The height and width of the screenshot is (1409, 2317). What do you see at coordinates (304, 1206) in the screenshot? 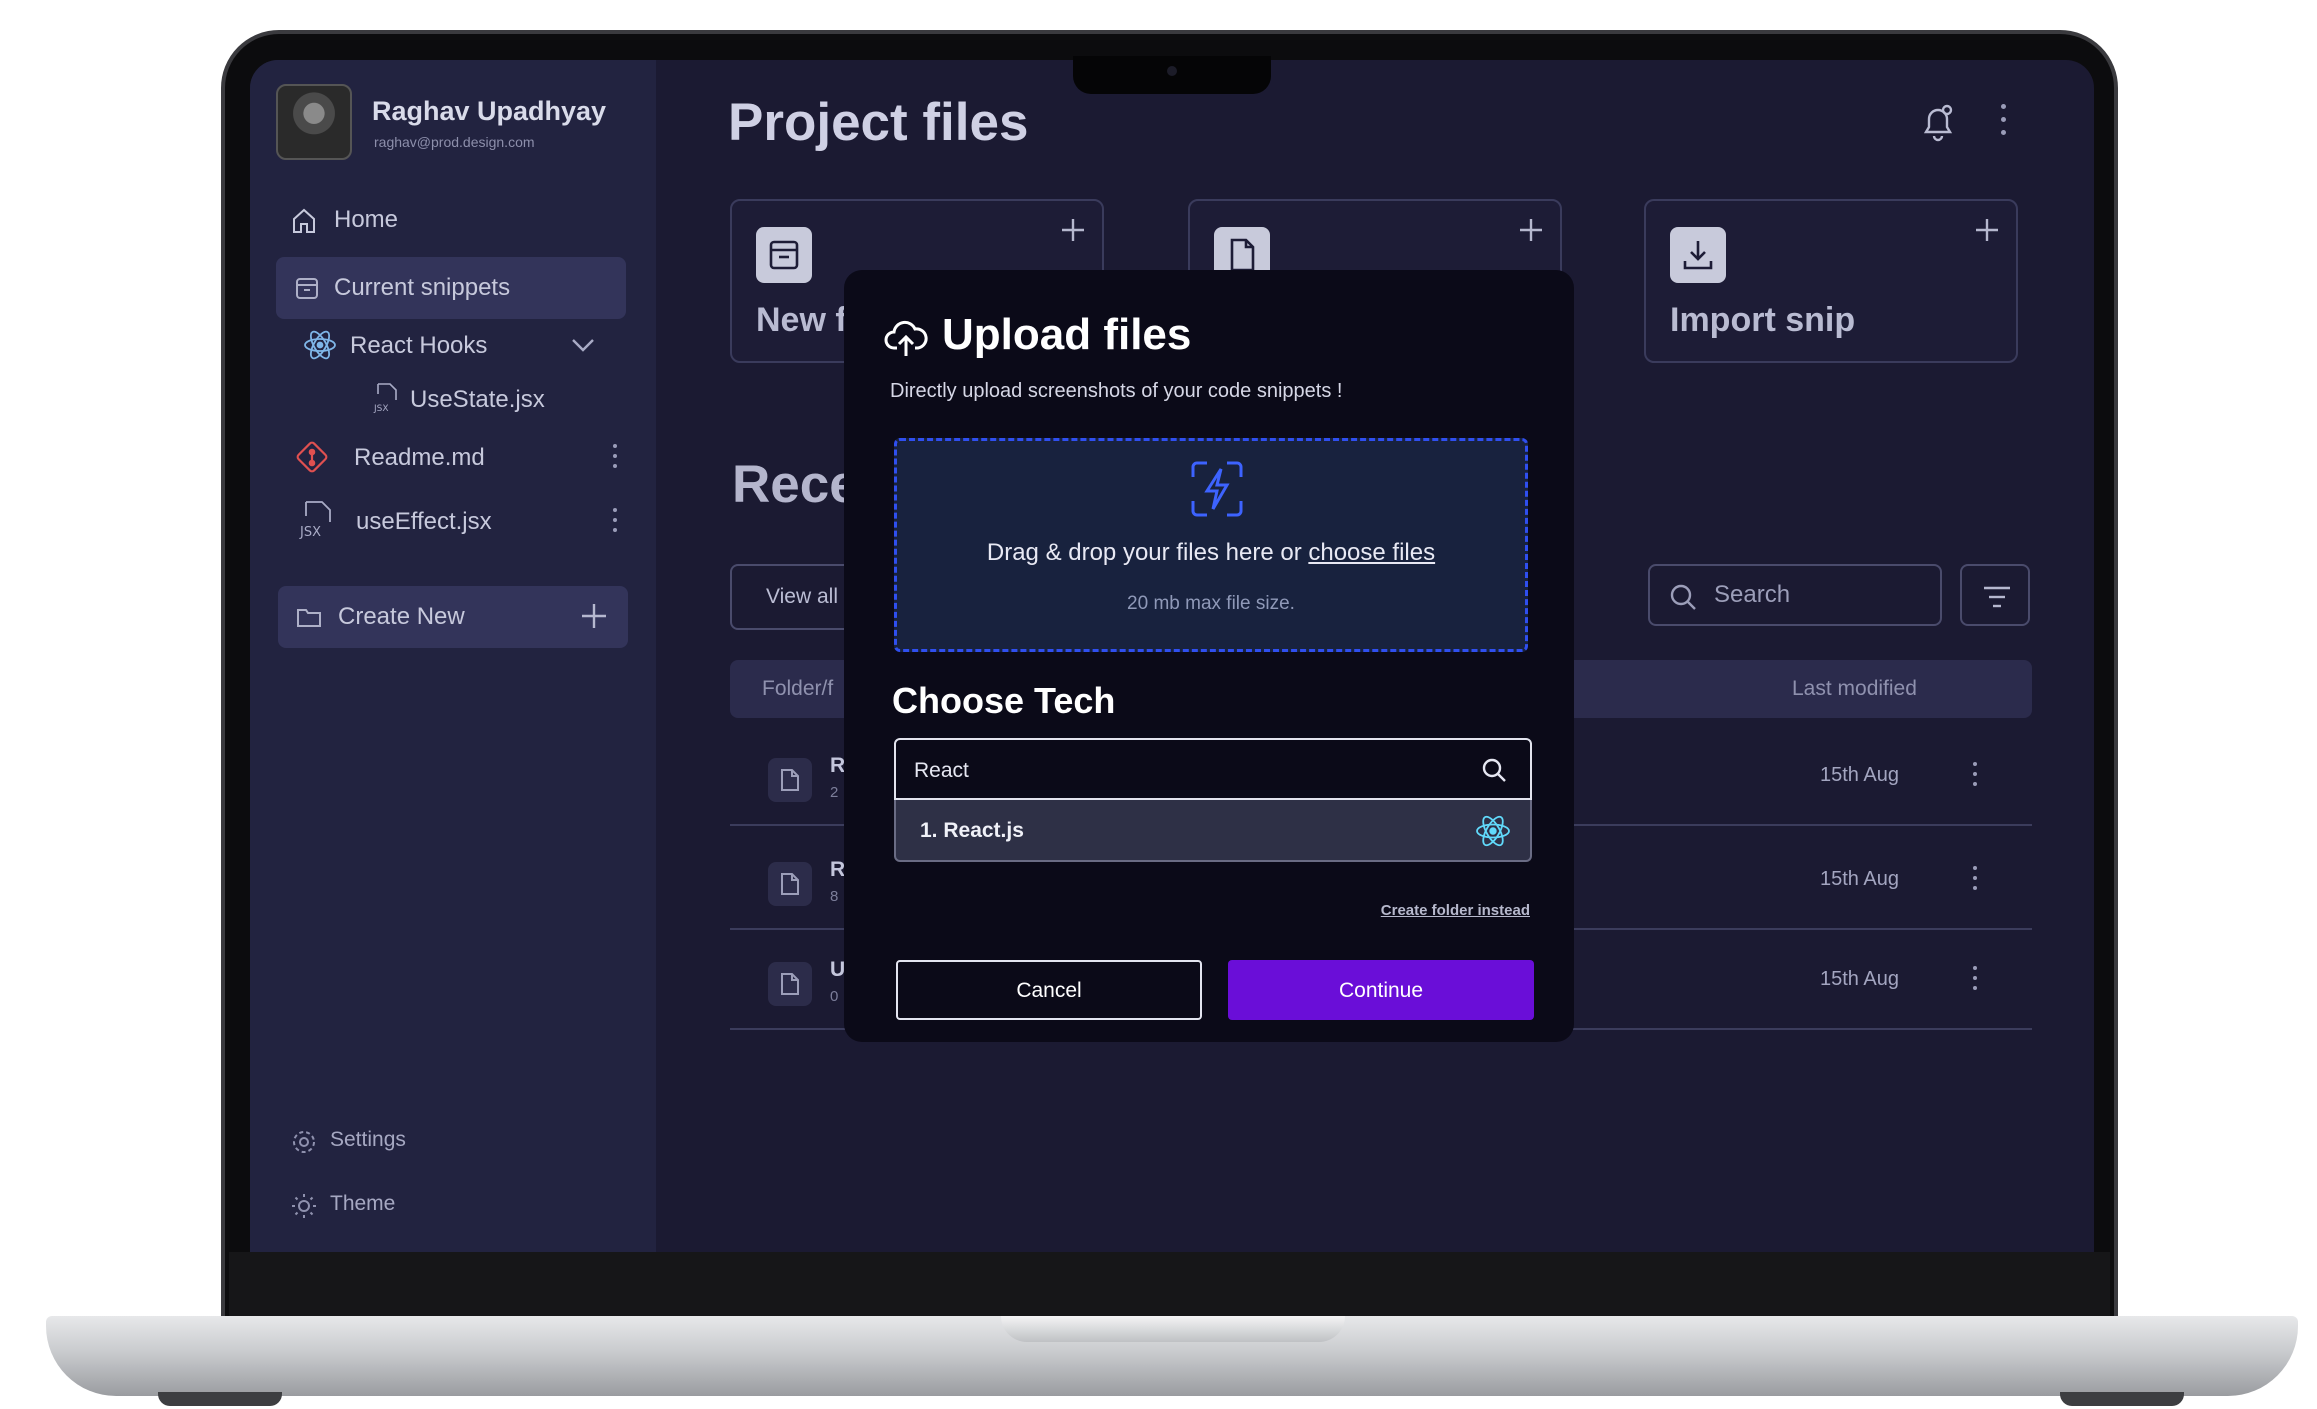
I see `sun-icon` at bounding box center [304, 1206].